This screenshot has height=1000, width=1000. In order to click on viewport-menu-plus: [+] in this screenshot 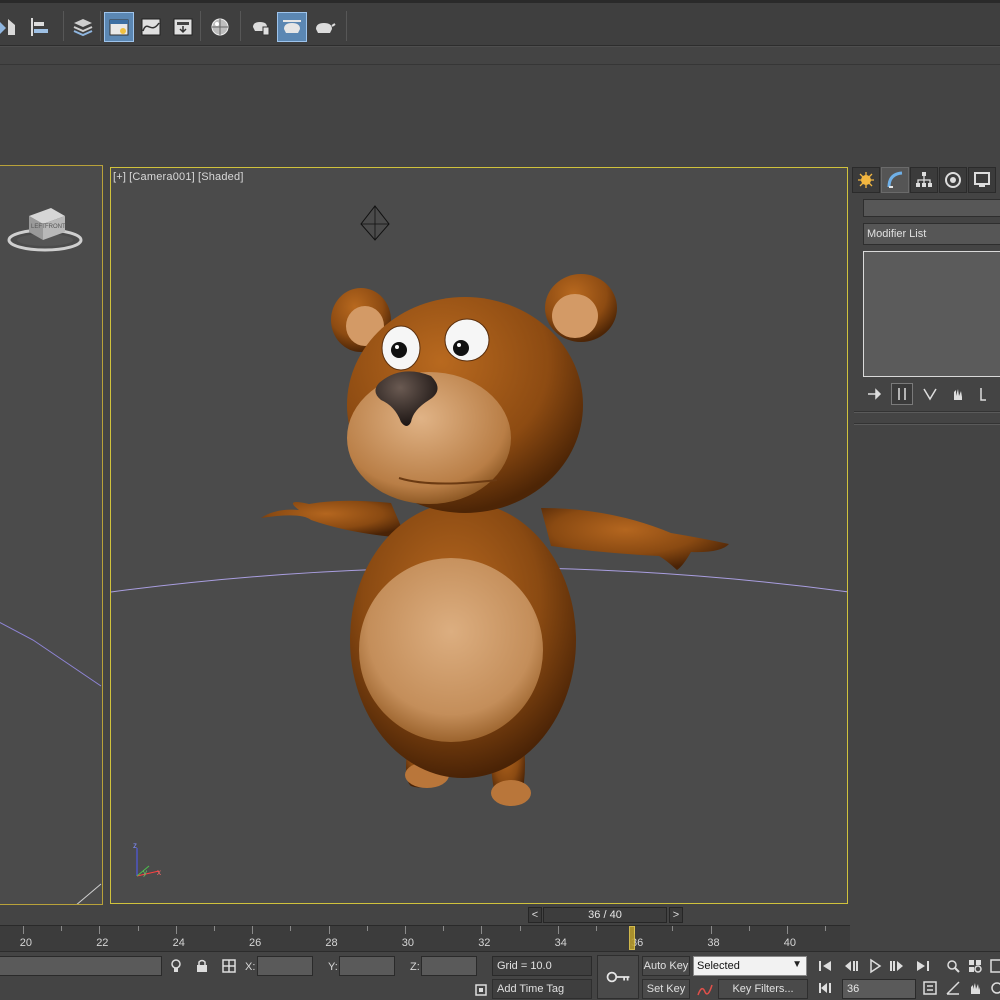, I will do `click(119, 177)`.